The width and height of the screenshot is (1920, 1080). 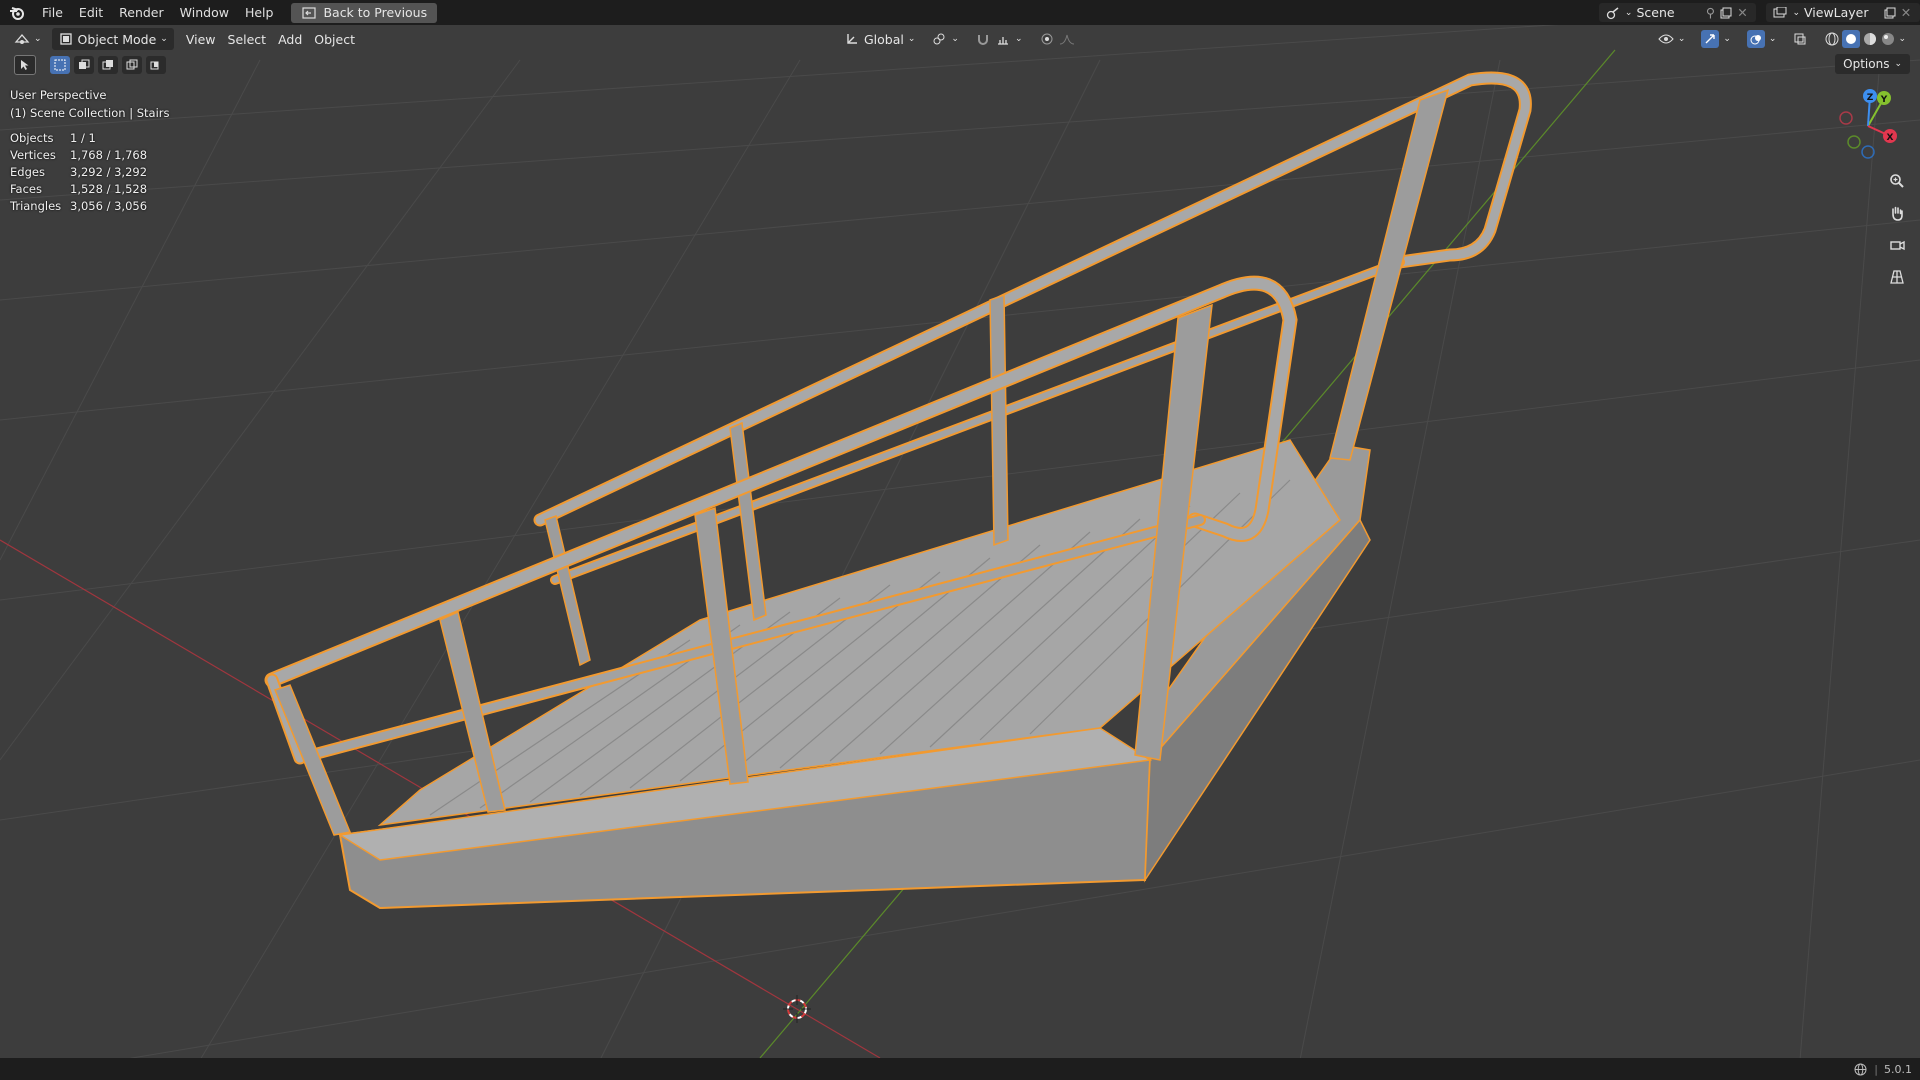 I want to click on options-dropdown: Options ⌄, so click(x=1872, y=64).